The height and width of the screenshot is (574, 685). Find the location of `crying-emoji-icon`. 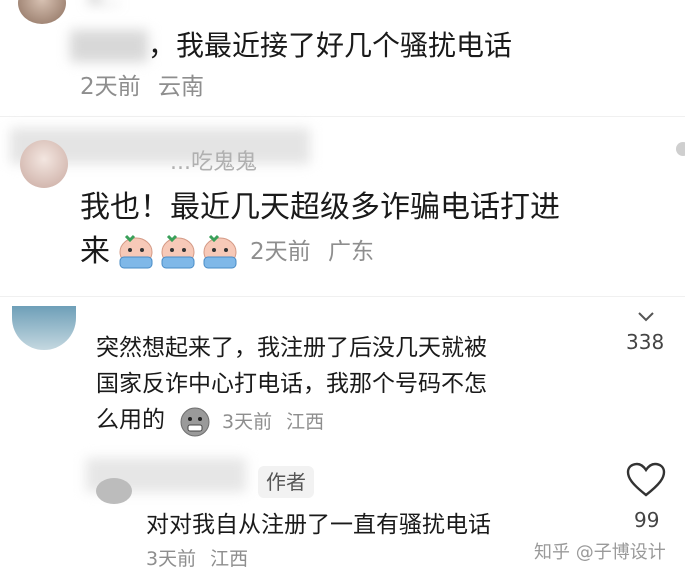

crying-emoji-icon is located at coordinates (178, 251).